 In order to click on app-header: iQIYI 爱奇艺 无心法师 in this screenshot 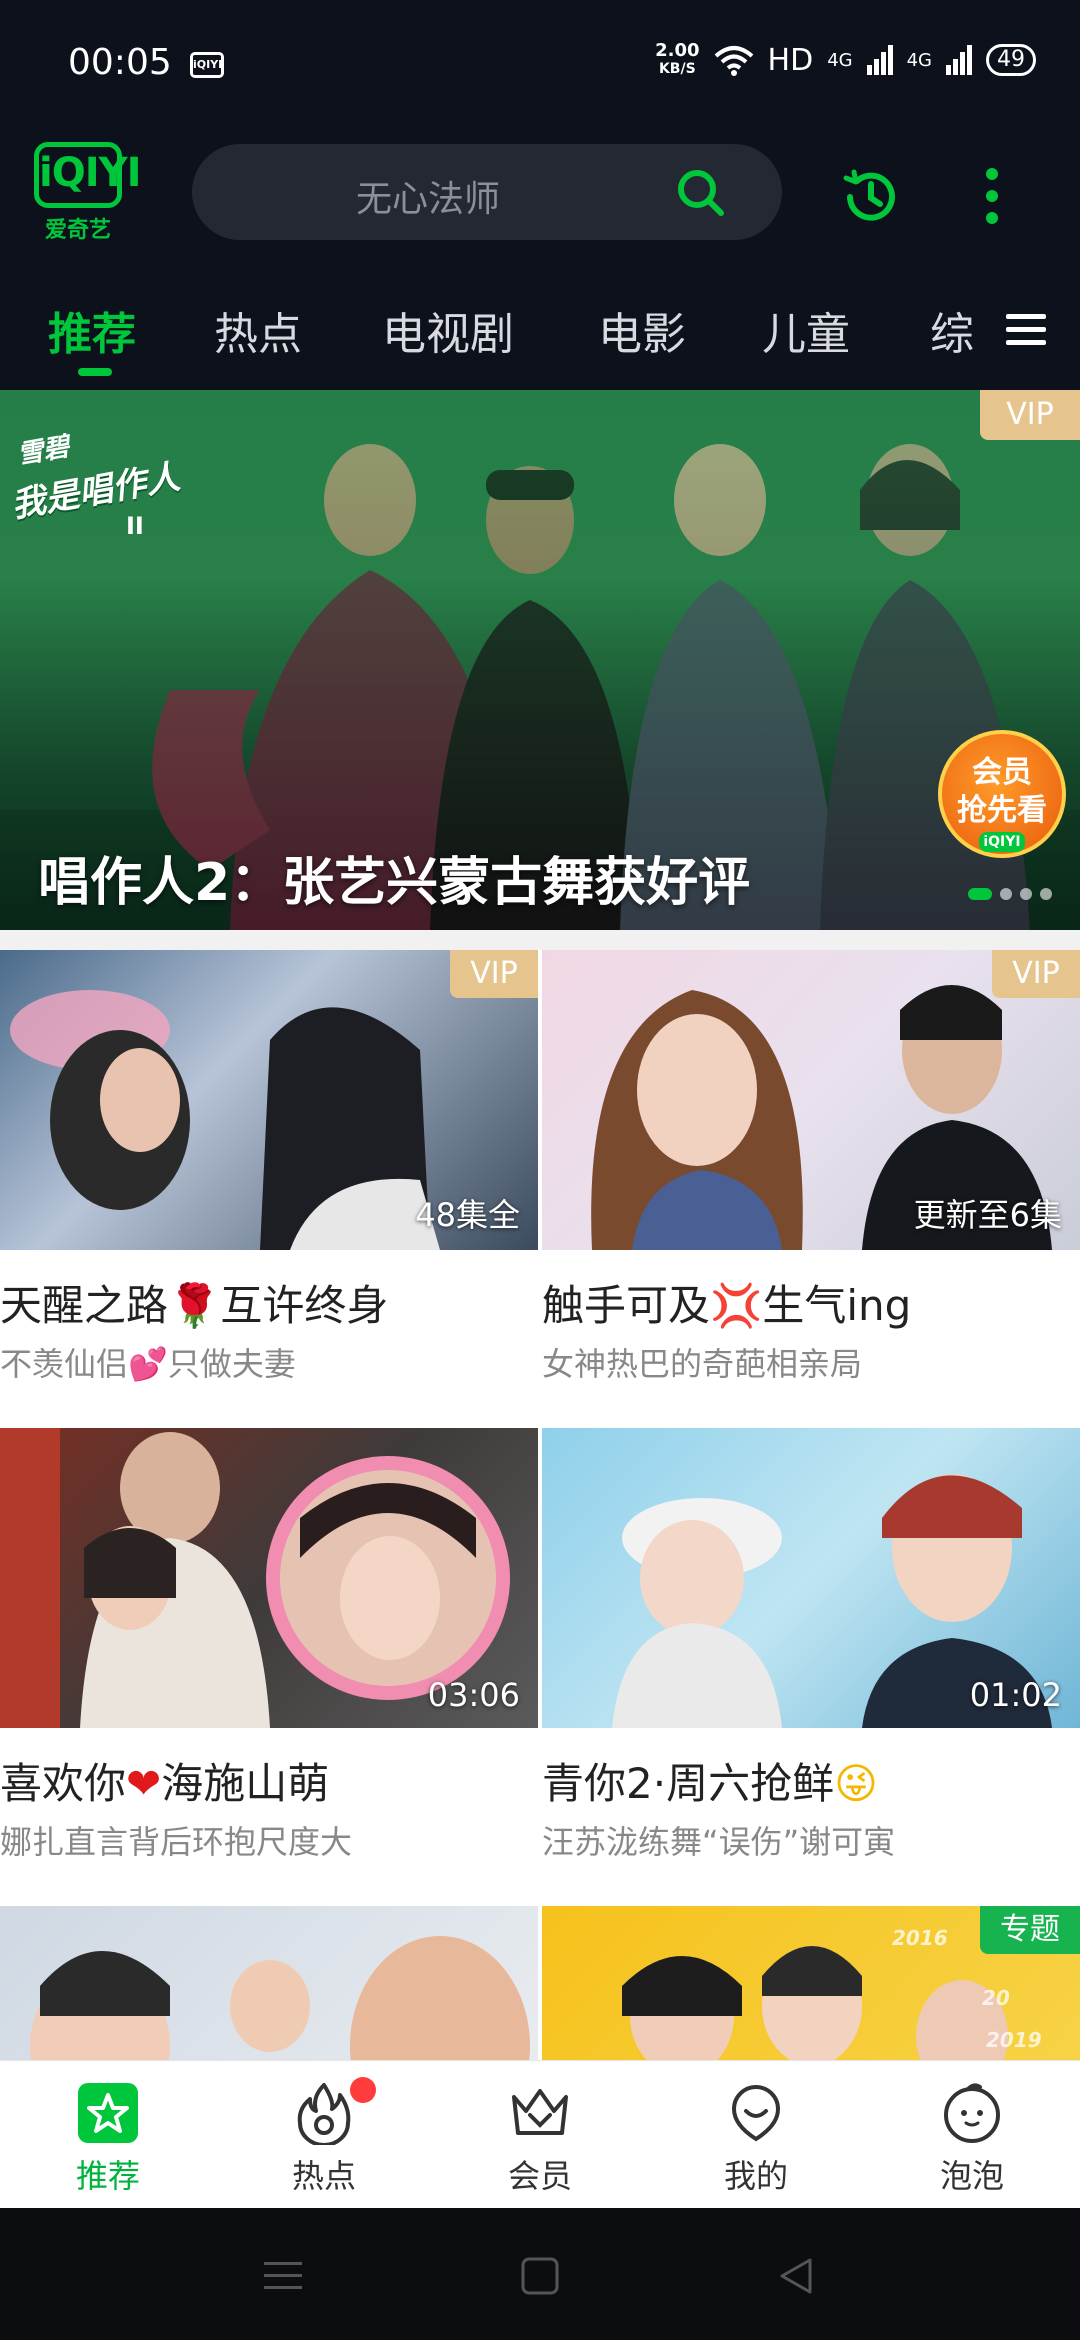, I will do `click(540, 195)`.